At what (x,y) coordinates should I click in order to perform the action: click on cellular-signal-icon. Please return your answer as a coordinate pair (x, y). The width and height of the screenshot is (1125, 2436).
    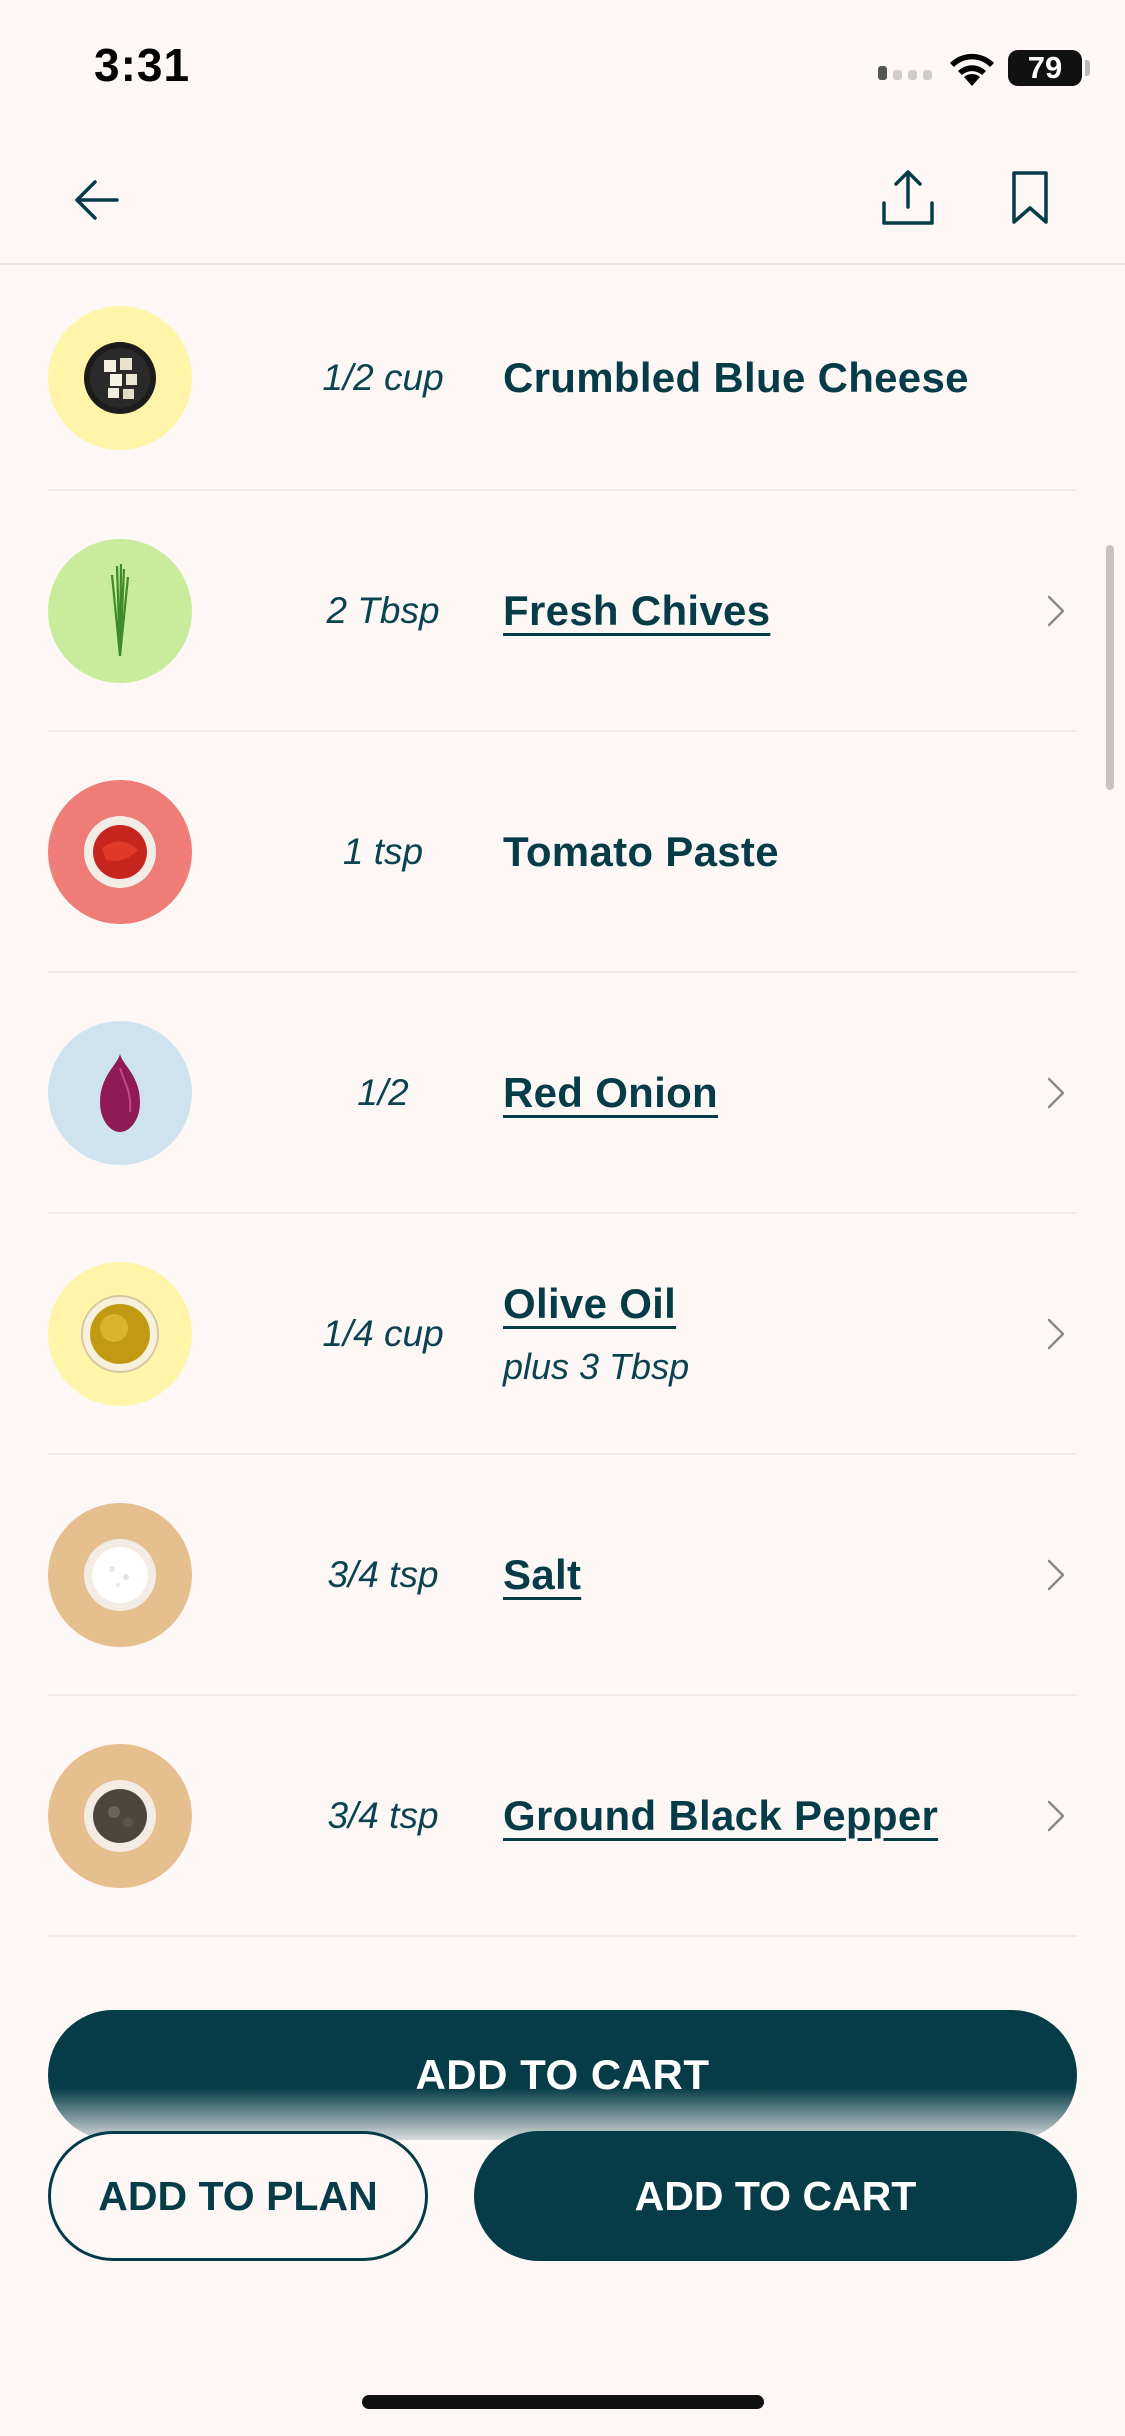
    Looking at the image, I should click on (905, 73).